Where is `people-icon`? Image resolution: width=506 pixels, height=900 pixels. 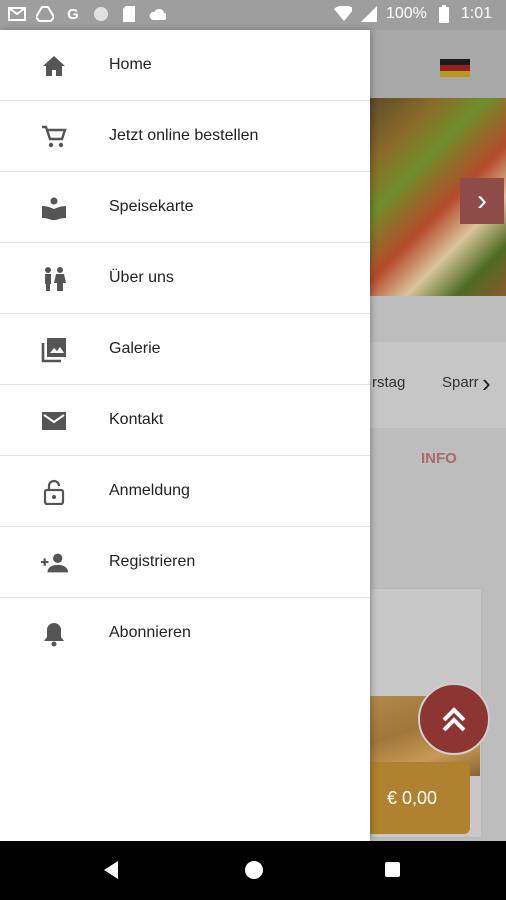 people-icon is located at coordinates (54, 279).